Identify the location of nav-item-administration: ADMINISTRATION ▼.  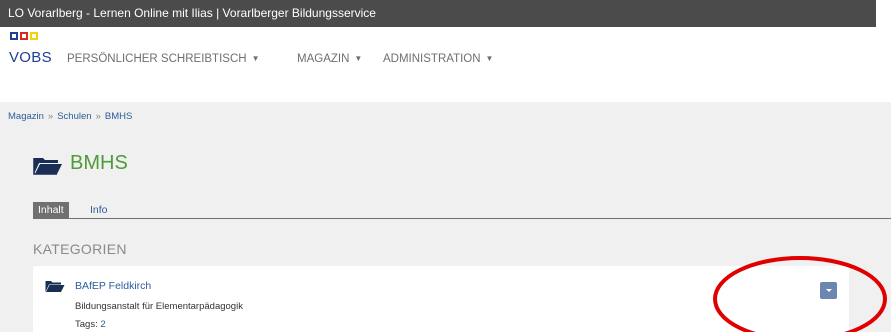
(438, 59).